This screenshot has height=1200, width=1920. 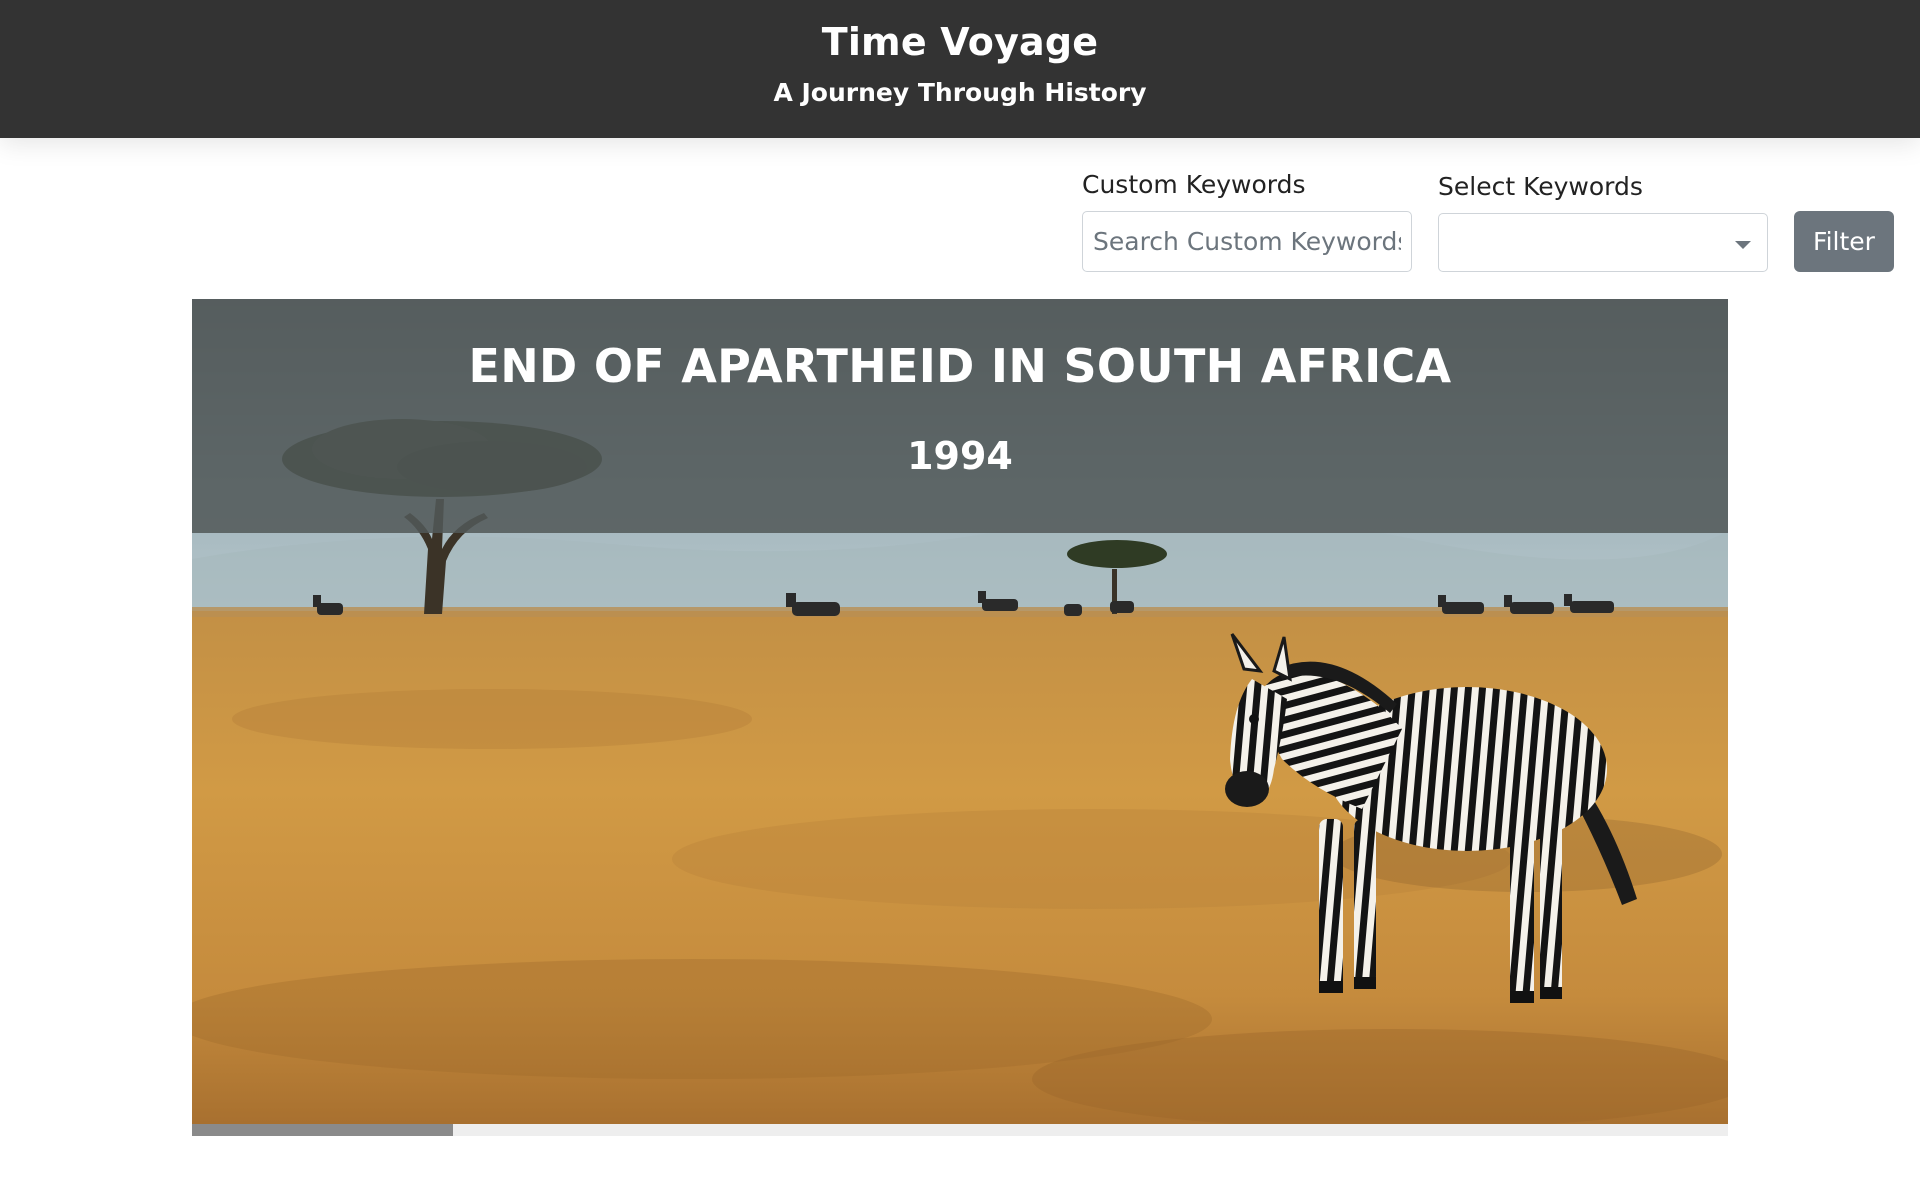 I want to click on select-keywords-dropdown, so click(x=1603, y=242).